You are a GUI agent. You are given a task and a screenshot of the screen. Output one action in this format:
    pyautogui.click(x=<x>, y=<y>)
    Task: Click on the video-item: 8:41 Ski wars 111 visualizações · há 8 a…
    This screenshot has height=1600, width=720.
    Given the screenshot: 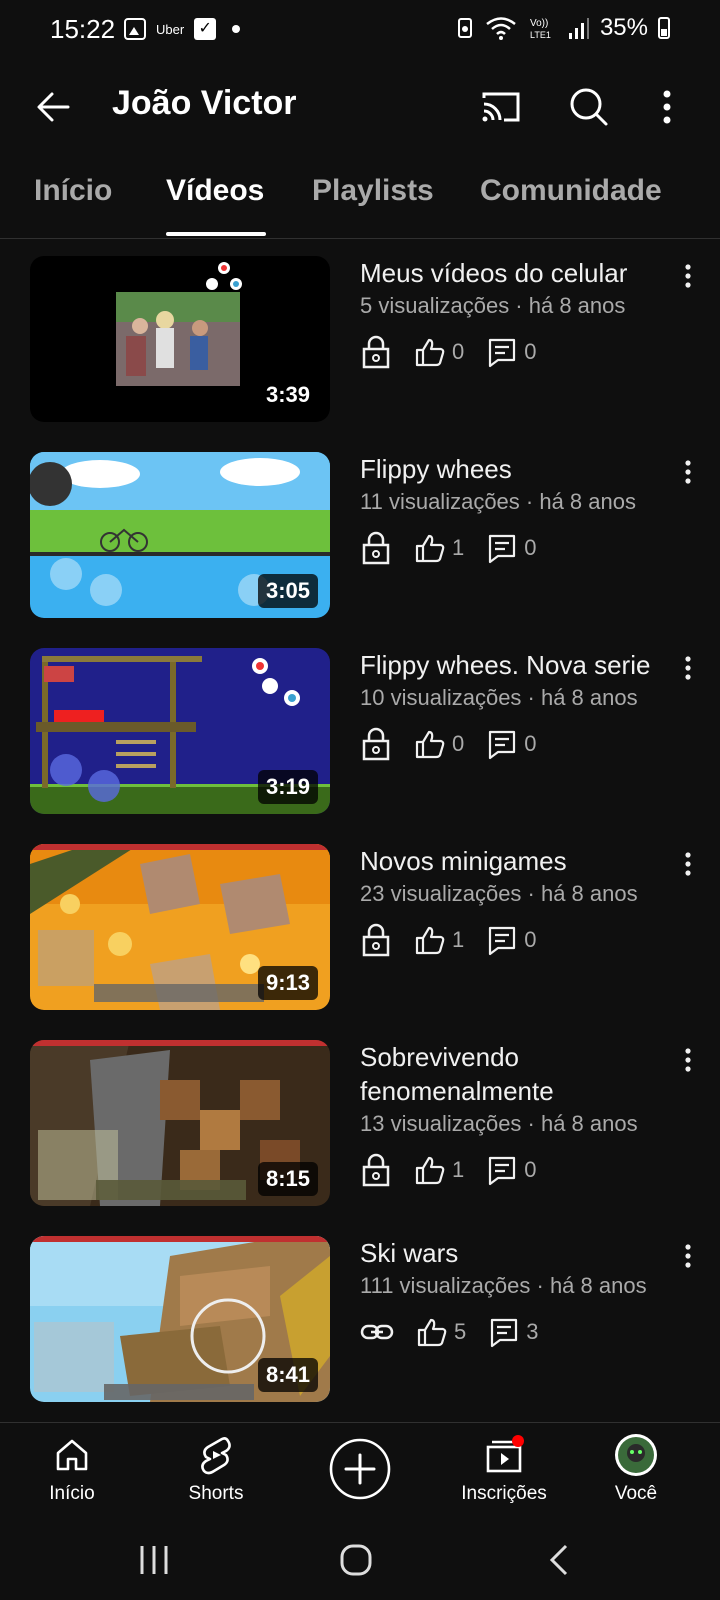 What is the action you would take?
    pyautogui.click(x=360, y=1321)
    